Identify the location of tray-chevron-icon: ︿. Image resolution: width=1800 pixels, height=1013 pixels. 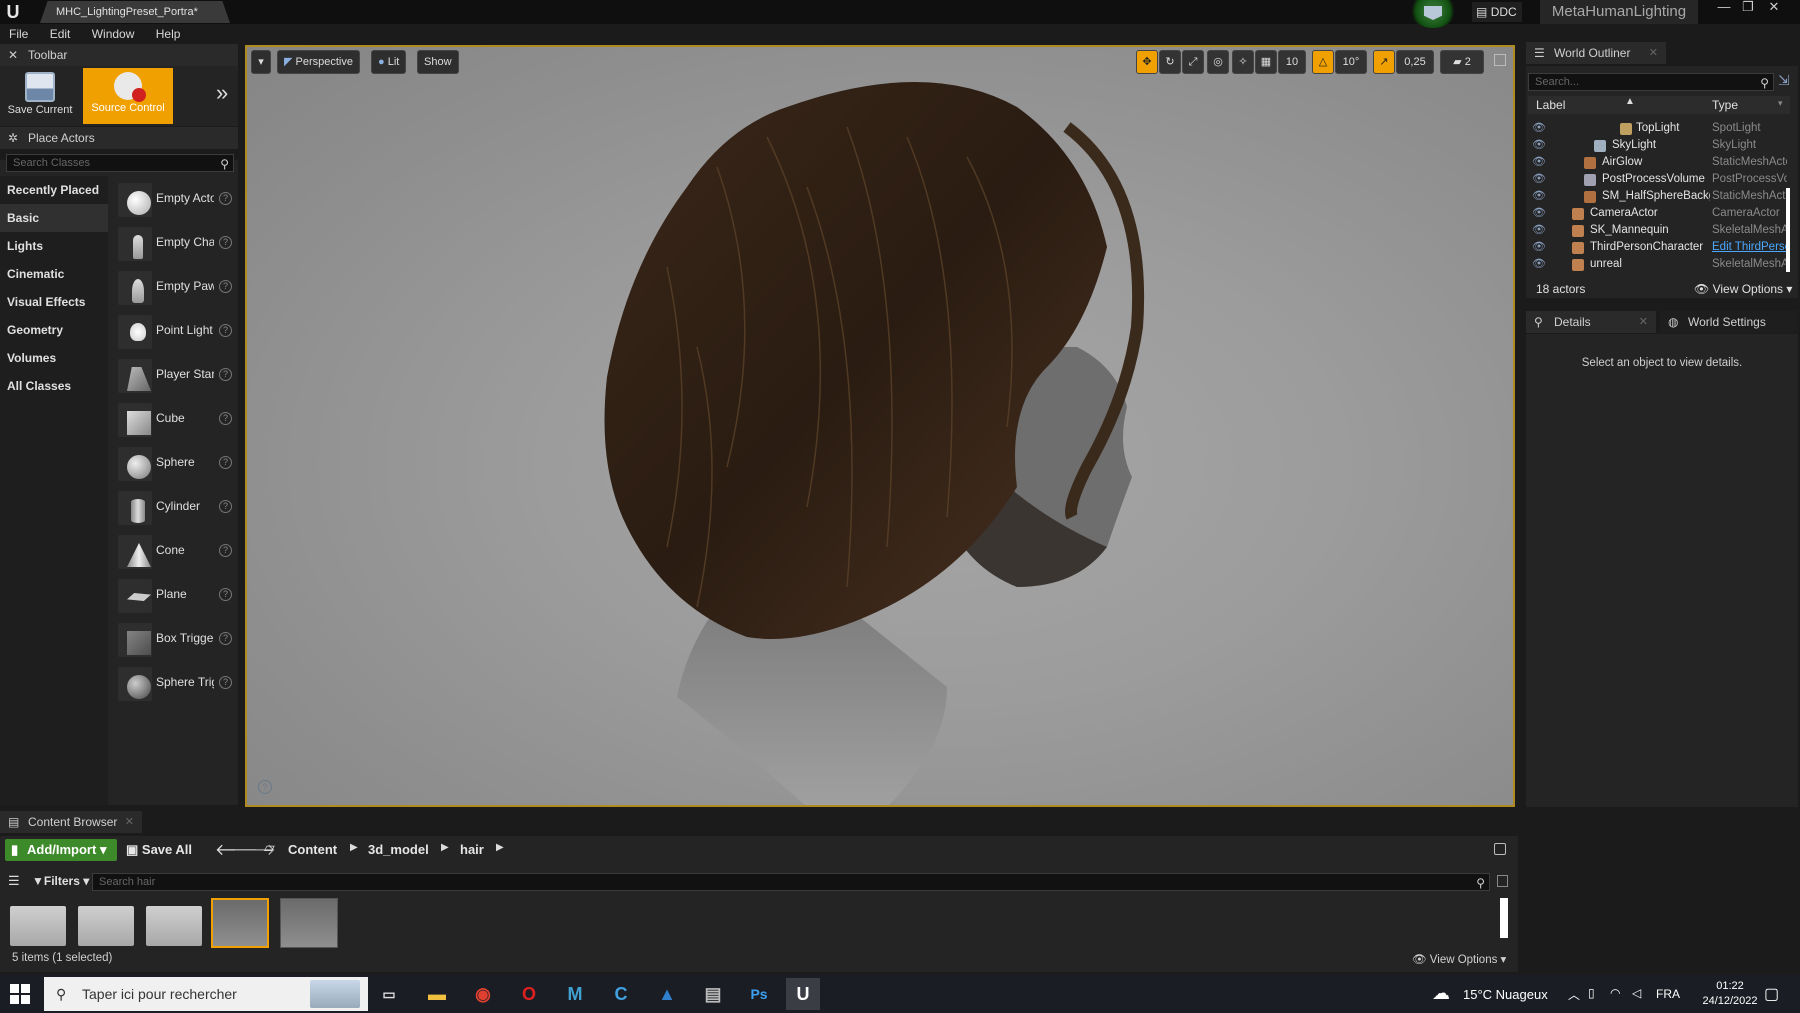
(1574, 994).